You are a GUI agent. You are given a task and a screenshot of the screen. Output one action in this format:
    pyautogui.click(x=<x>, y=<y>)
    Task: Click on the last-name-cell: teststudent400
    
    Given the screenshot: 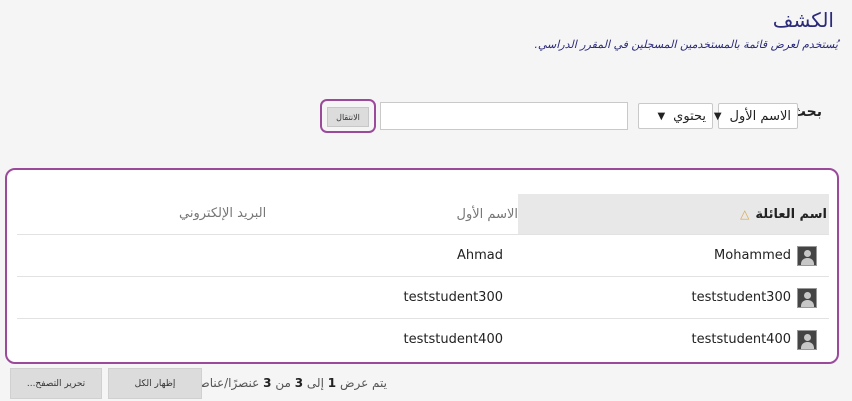 What is the action you would take?
    pyautogui.click(x=741, y=339)
    